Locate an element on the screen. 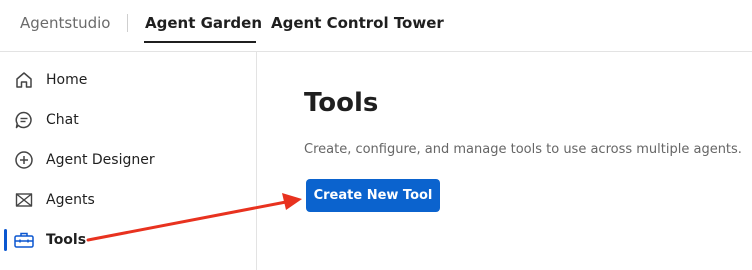  sidebar-item-home: Home is located at coordinates (128, 80).